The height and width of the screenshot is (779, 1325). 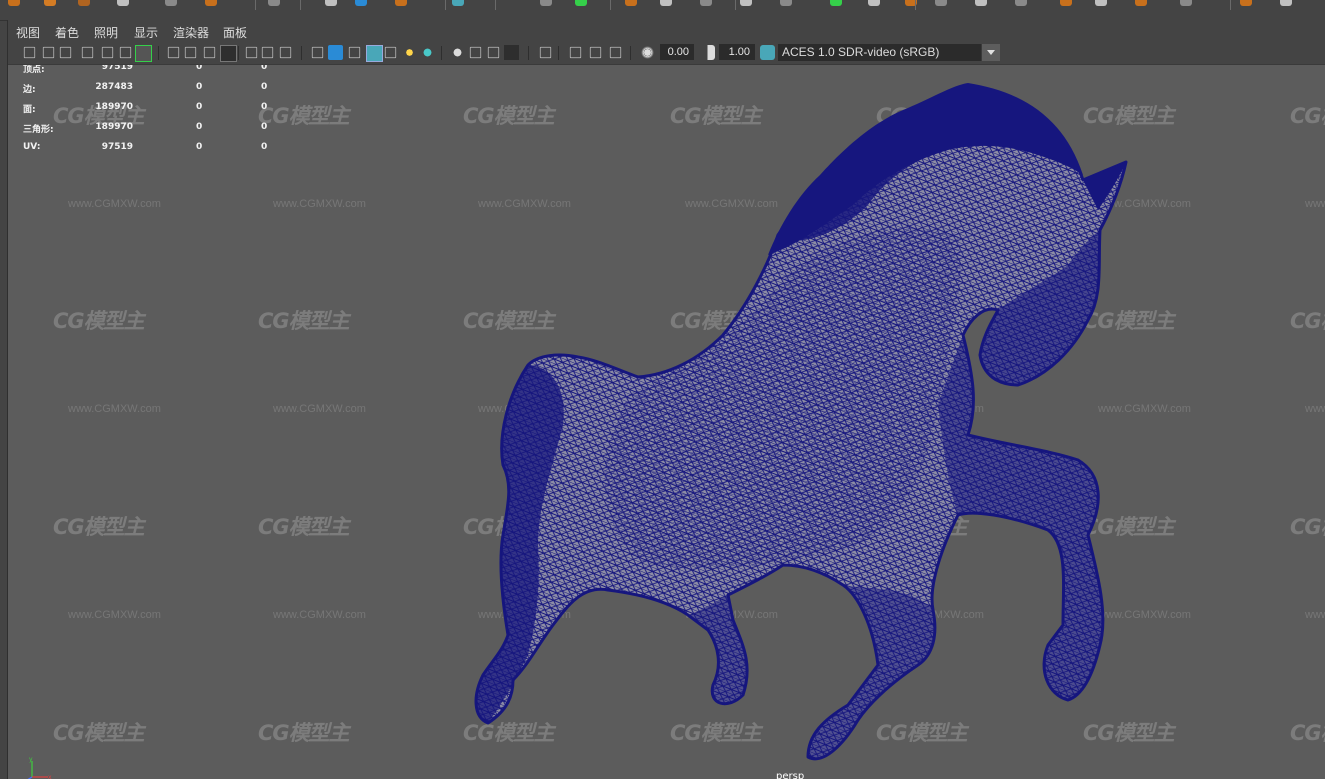 I want to click on view-axis-gizmo-icon: y x, so click(x=39, y=768).